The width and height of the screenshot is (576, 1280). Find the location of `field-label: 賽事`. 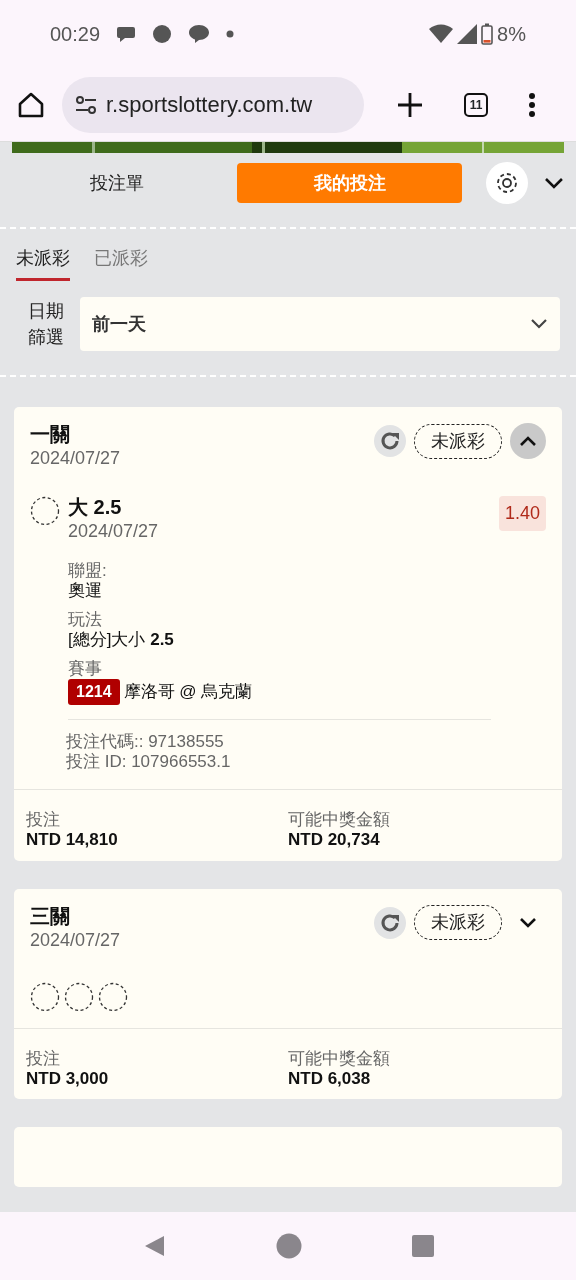

field-label: 賽事 is located at coordinates (85, 668).